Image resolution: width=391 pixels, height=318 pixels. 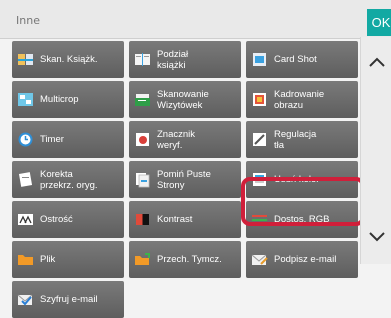 What do you see at coordinates (259, 259) in the screenshot?
I see `sign-email-icon` at bounding box center [259, 259].